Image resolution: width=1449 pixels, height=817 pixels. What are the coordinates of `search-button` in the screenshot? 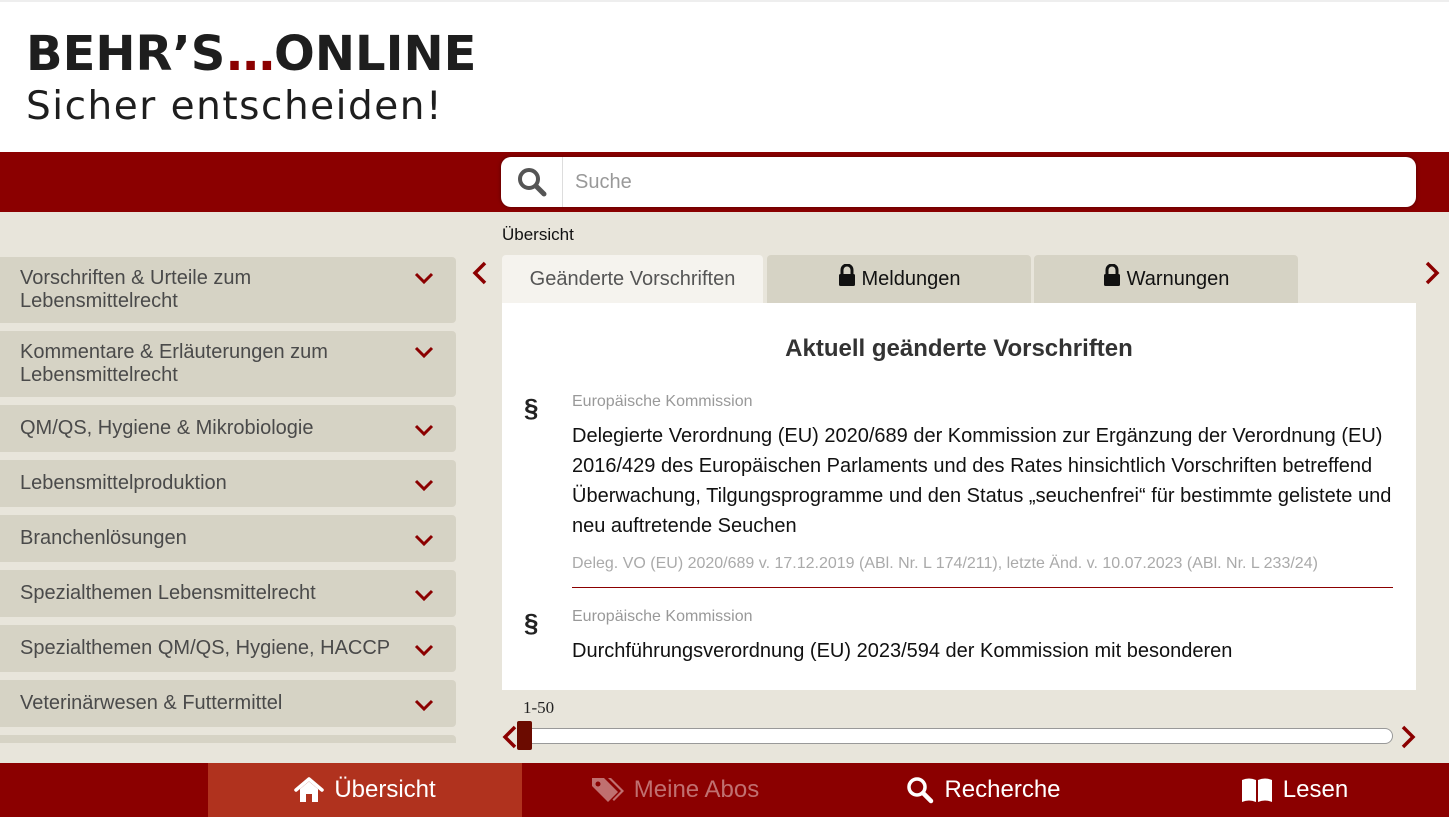 It's located at (532, 182).